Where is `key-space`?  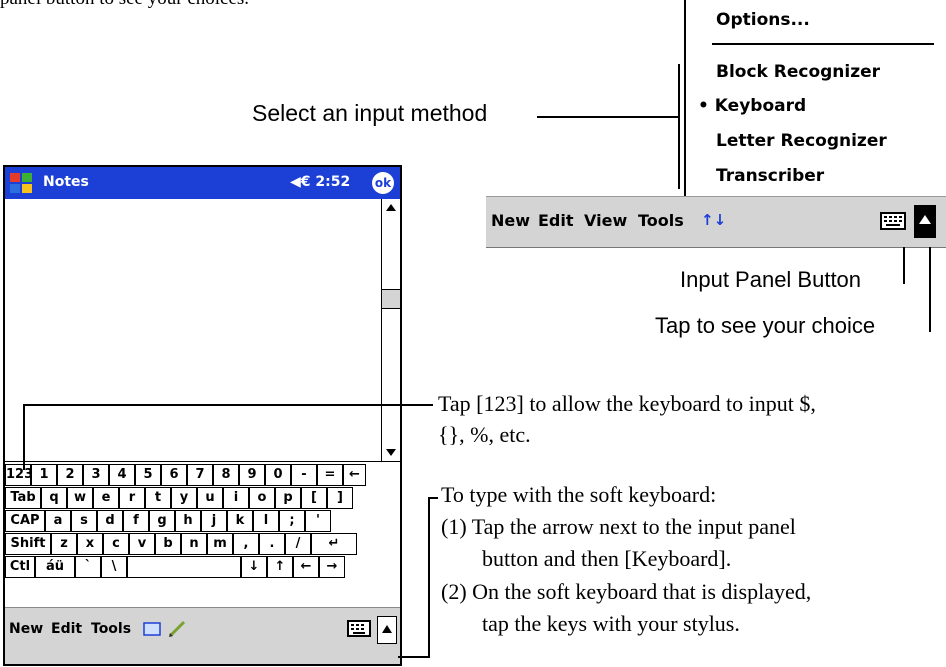
key-space is located at coordinates (184, 567).